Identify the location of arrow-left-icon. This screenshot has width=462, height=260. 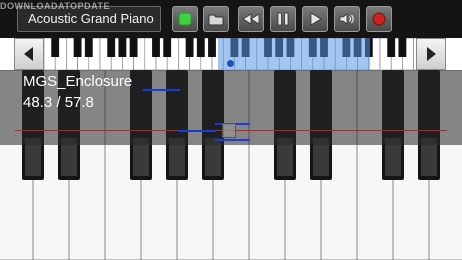
(28, 54).